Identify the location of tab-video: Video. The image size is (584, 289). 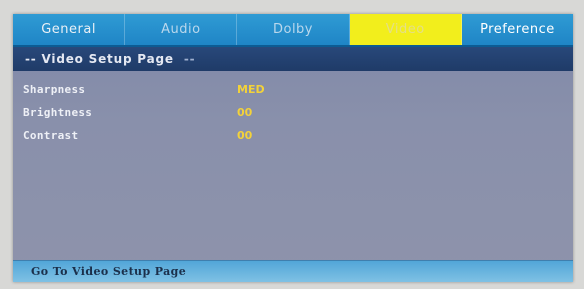
(405, 29).